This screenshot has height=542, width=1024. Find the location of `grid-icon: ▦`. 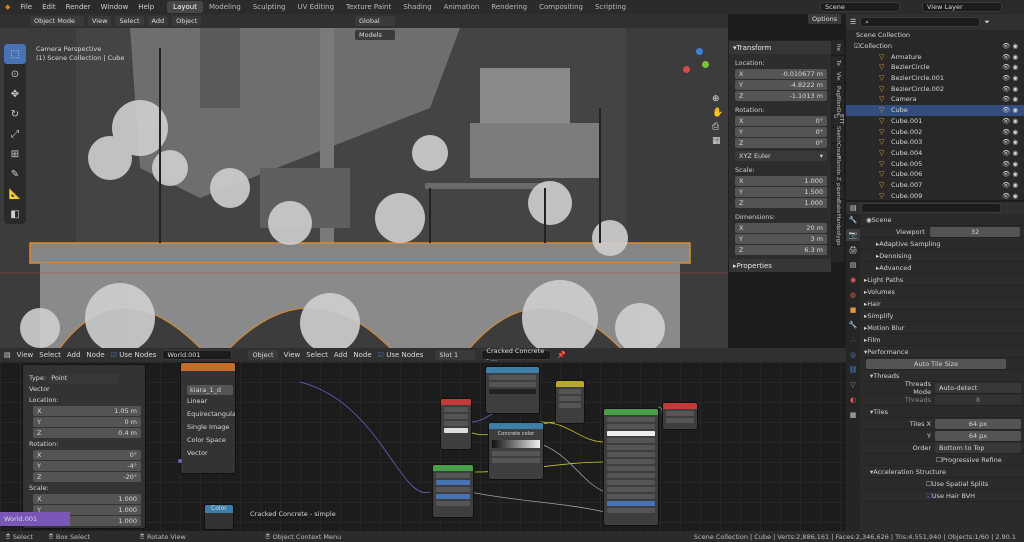

grid-icon: ▦ is located at coordinates (717, 141).